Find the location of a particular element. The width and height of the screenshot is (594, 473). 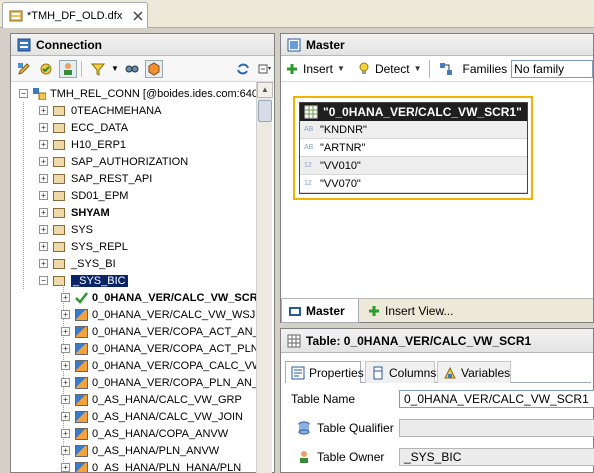

detect-dropdown-icon: ▼ is located at coordinates (418, 68).